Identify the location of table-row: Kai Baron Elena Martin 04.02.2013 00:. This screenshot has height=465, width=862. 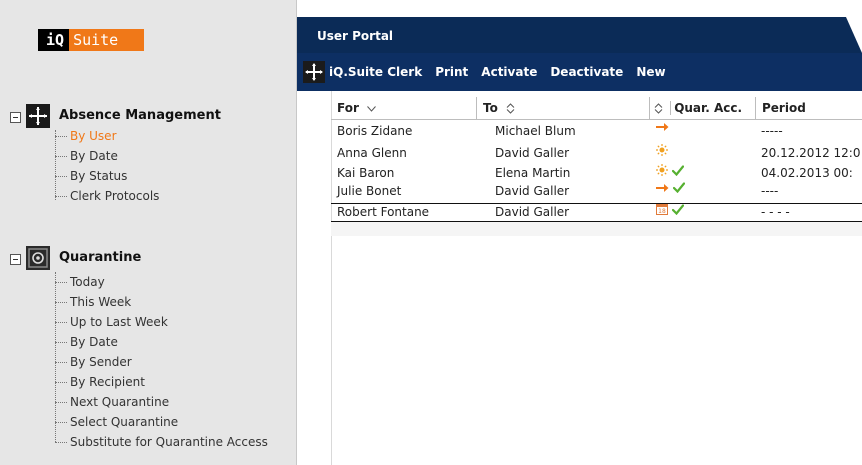
(596, 173).